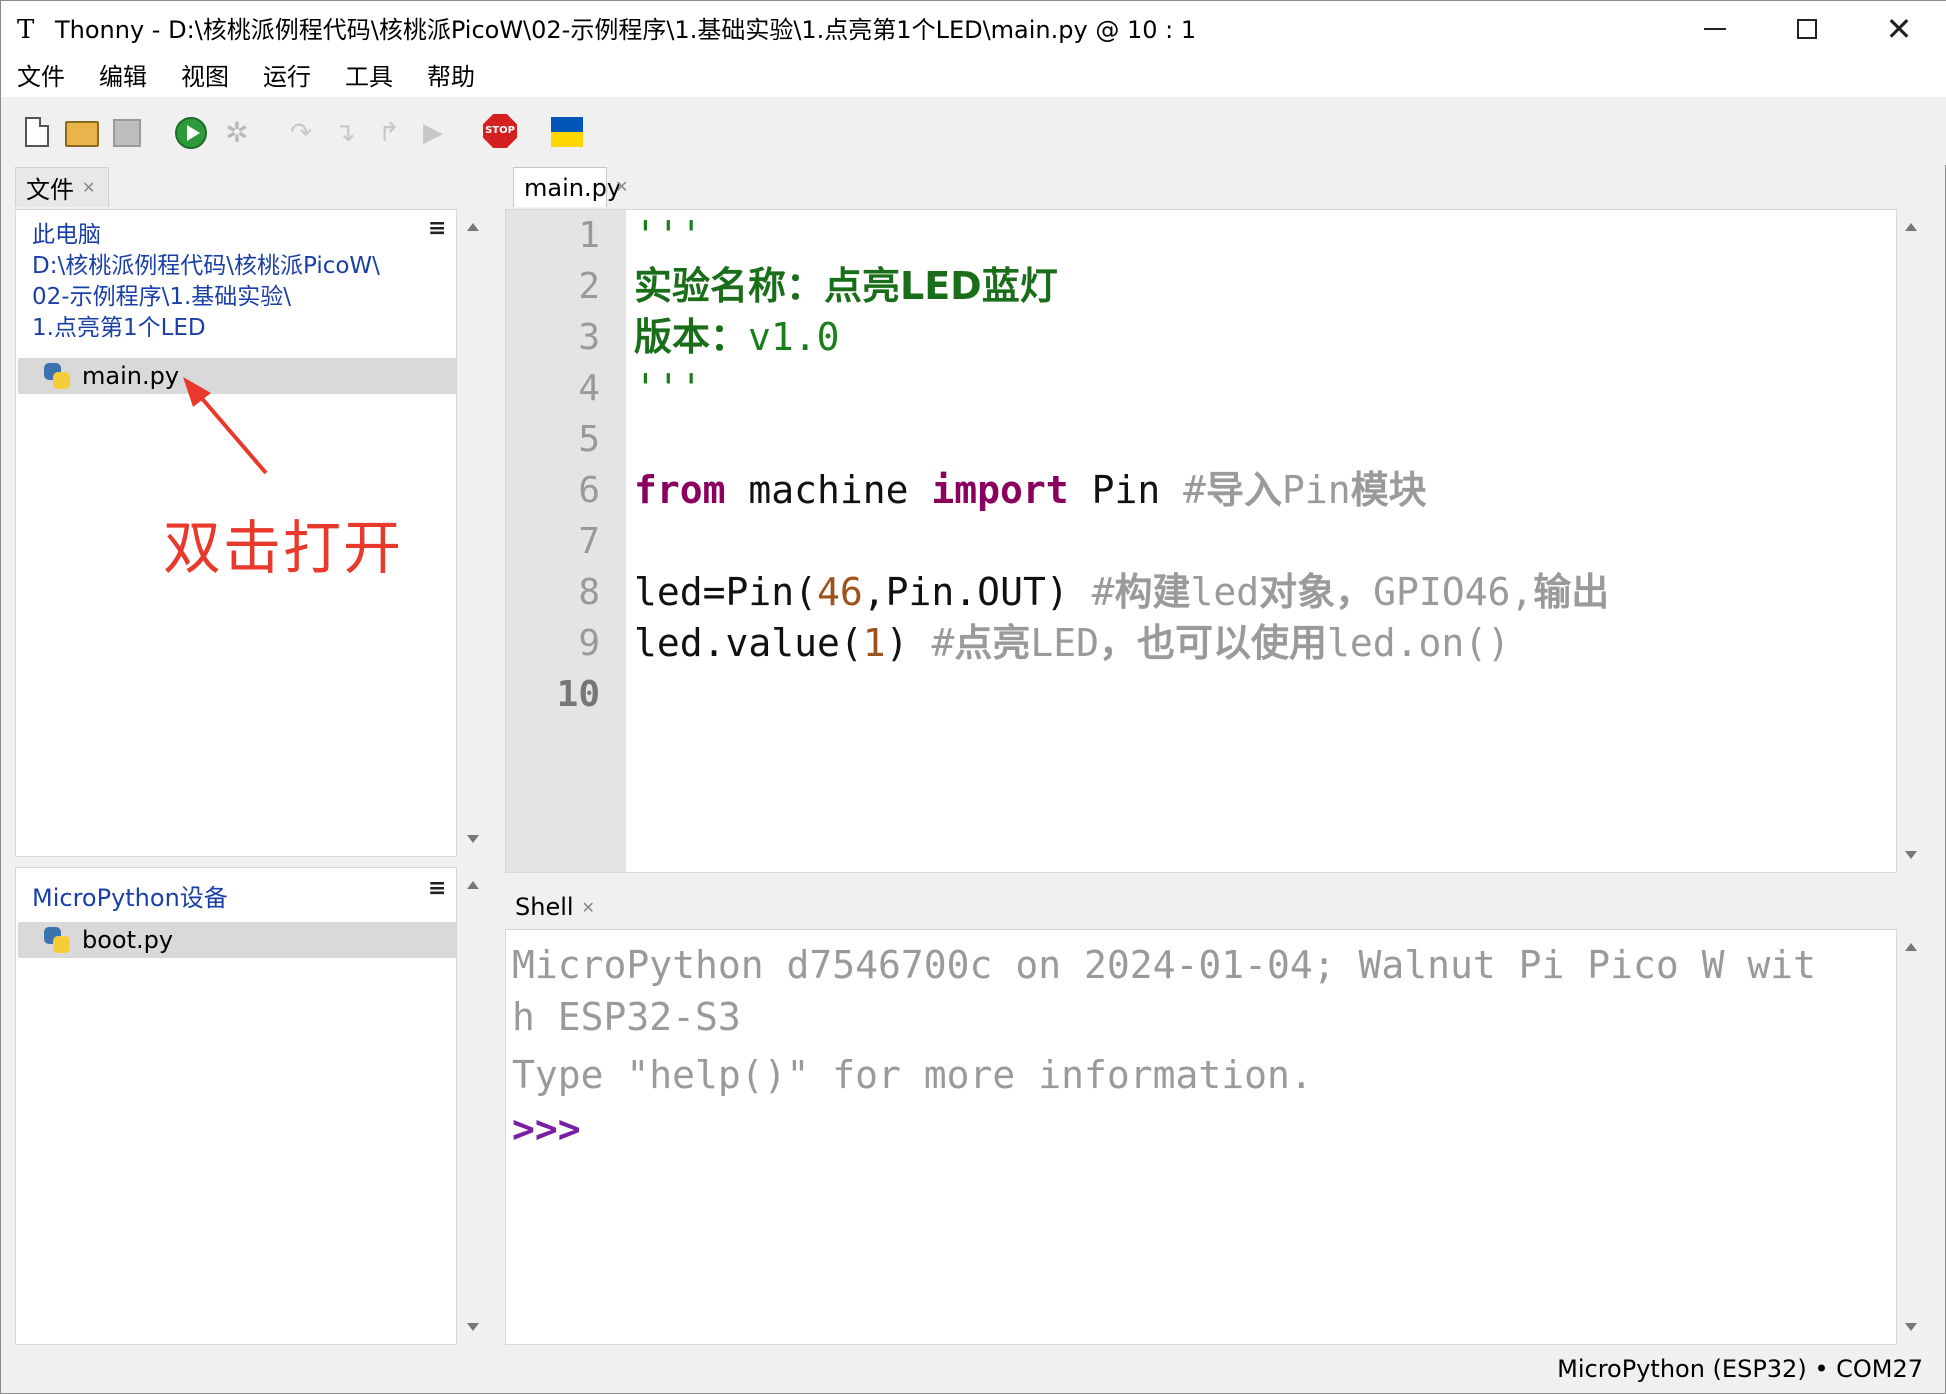 The height and width of the screenshot is (1394, 1946). I want to click on files-tabbar: 文件 ✕, so click(257, 187).